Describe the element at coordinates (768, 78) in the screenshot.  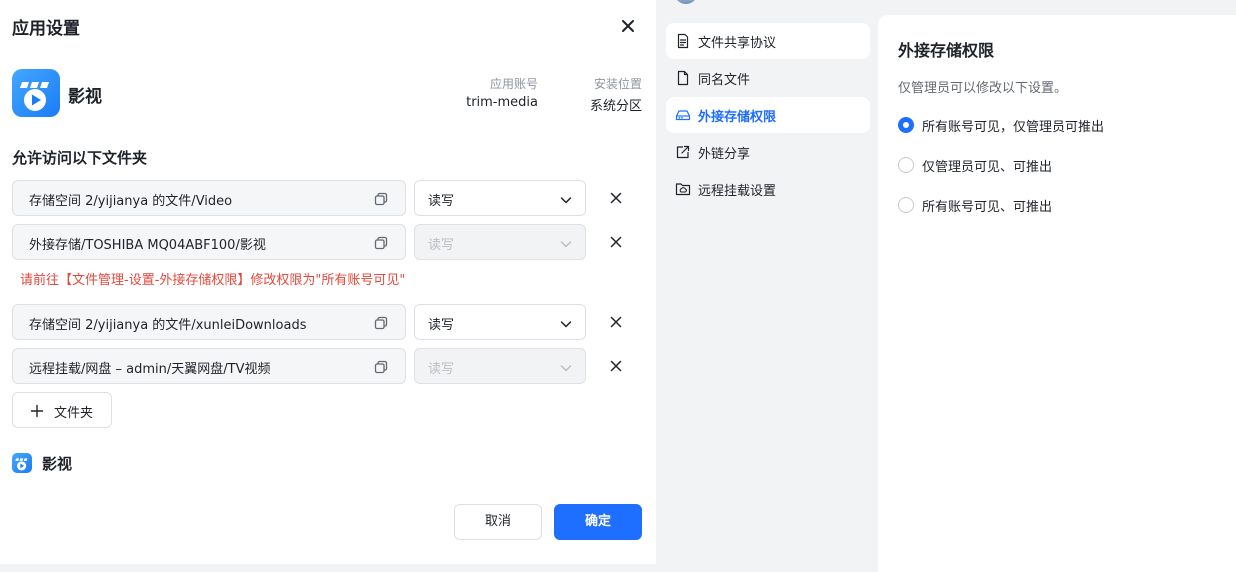
I see `nav-item-same-name-files: 同名文件` at that location.